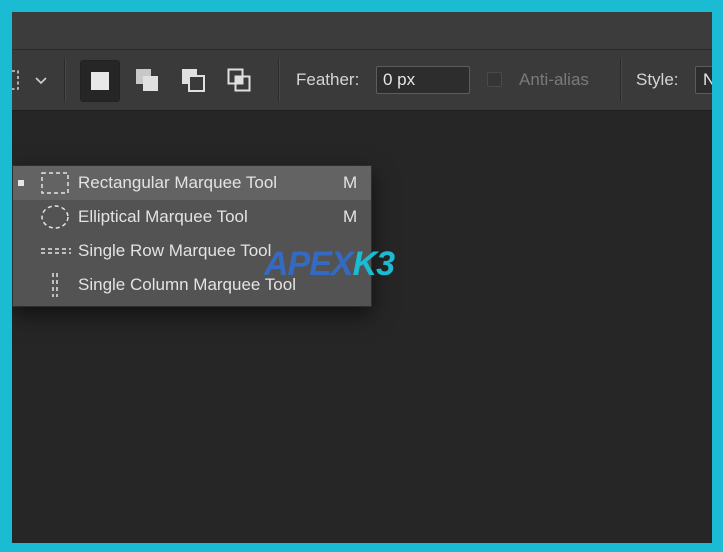  I want to click on intersect-selection-icon, so click(239, 80).